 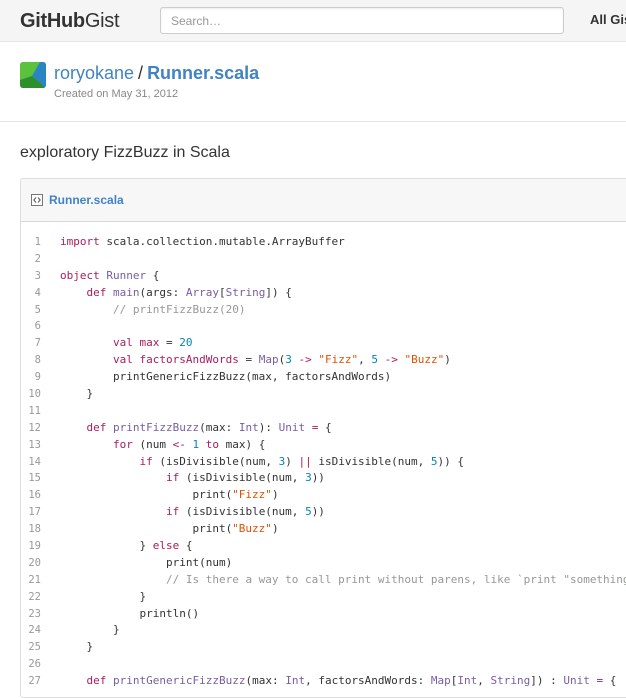 What do you see at coordinates (31, 580) in the screenshot?
I see `line-number: 21` at bounding box center [31, 580].